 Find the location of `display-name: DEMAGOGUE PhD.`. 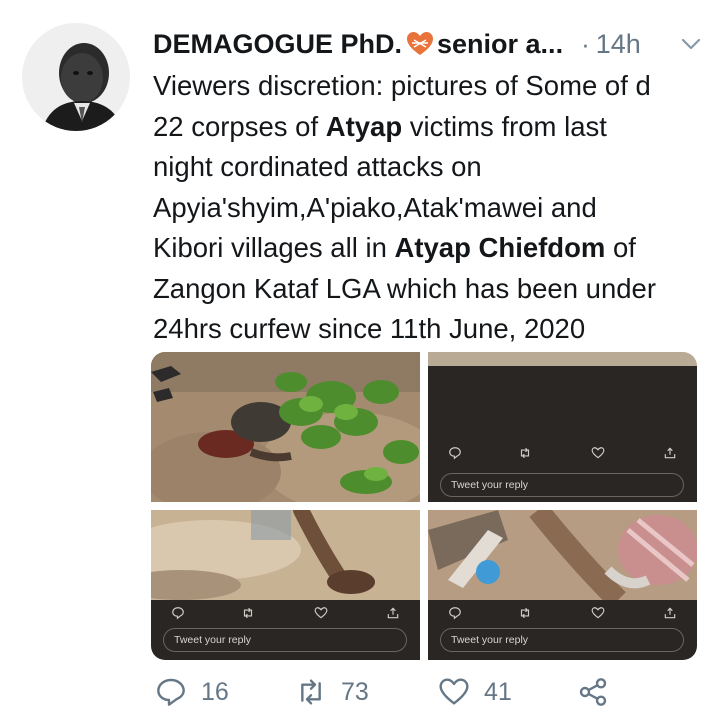

display-name: DEMAGOGUE PhD. is located at coordinates (277, 44).